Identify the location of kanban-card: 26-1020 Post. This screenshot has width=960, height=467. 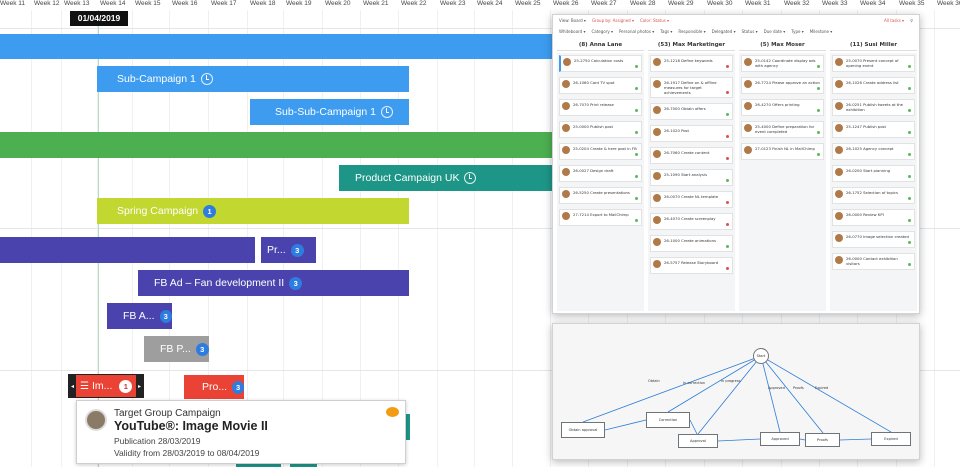
(691, 133).